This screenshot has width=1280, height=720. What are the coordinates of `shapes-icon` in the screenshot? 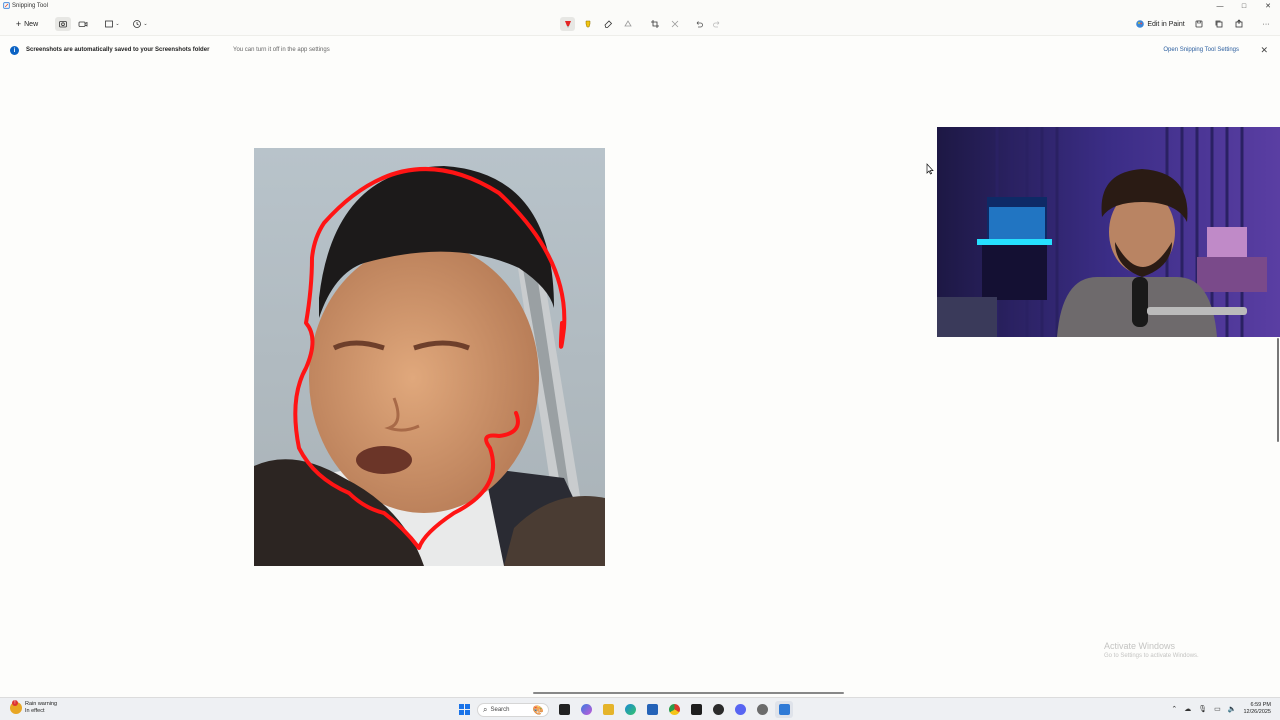 It's located at (627, 23).